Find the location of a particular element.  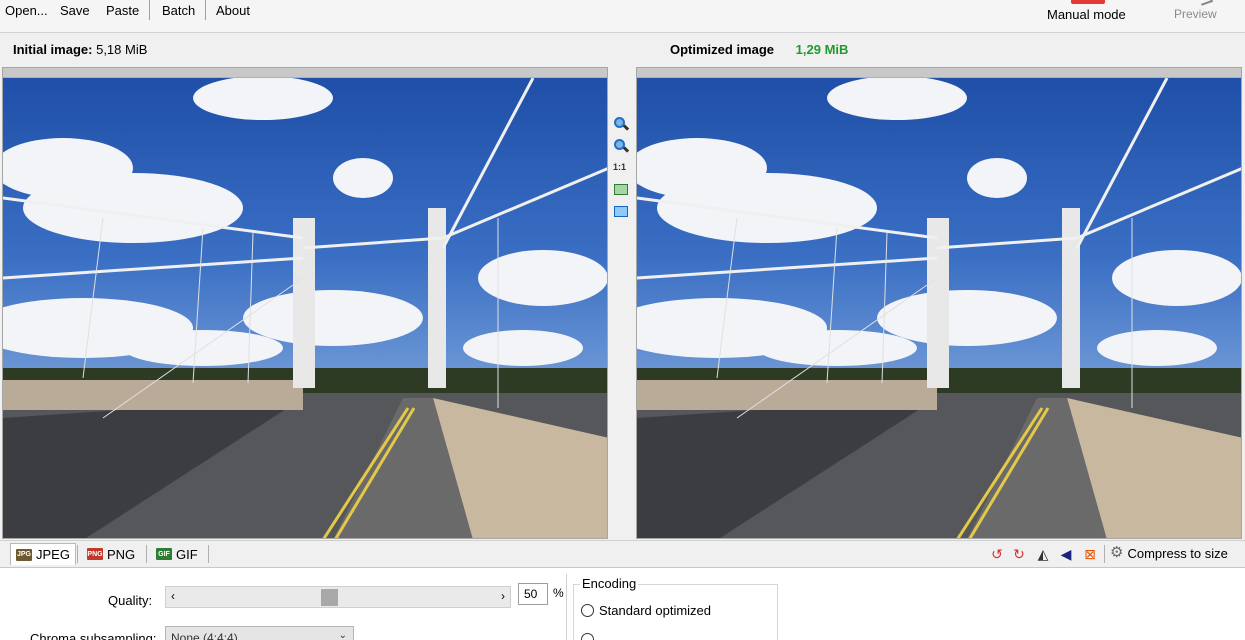

encoding-legend: Encoding is located at coordinates (609, 583).